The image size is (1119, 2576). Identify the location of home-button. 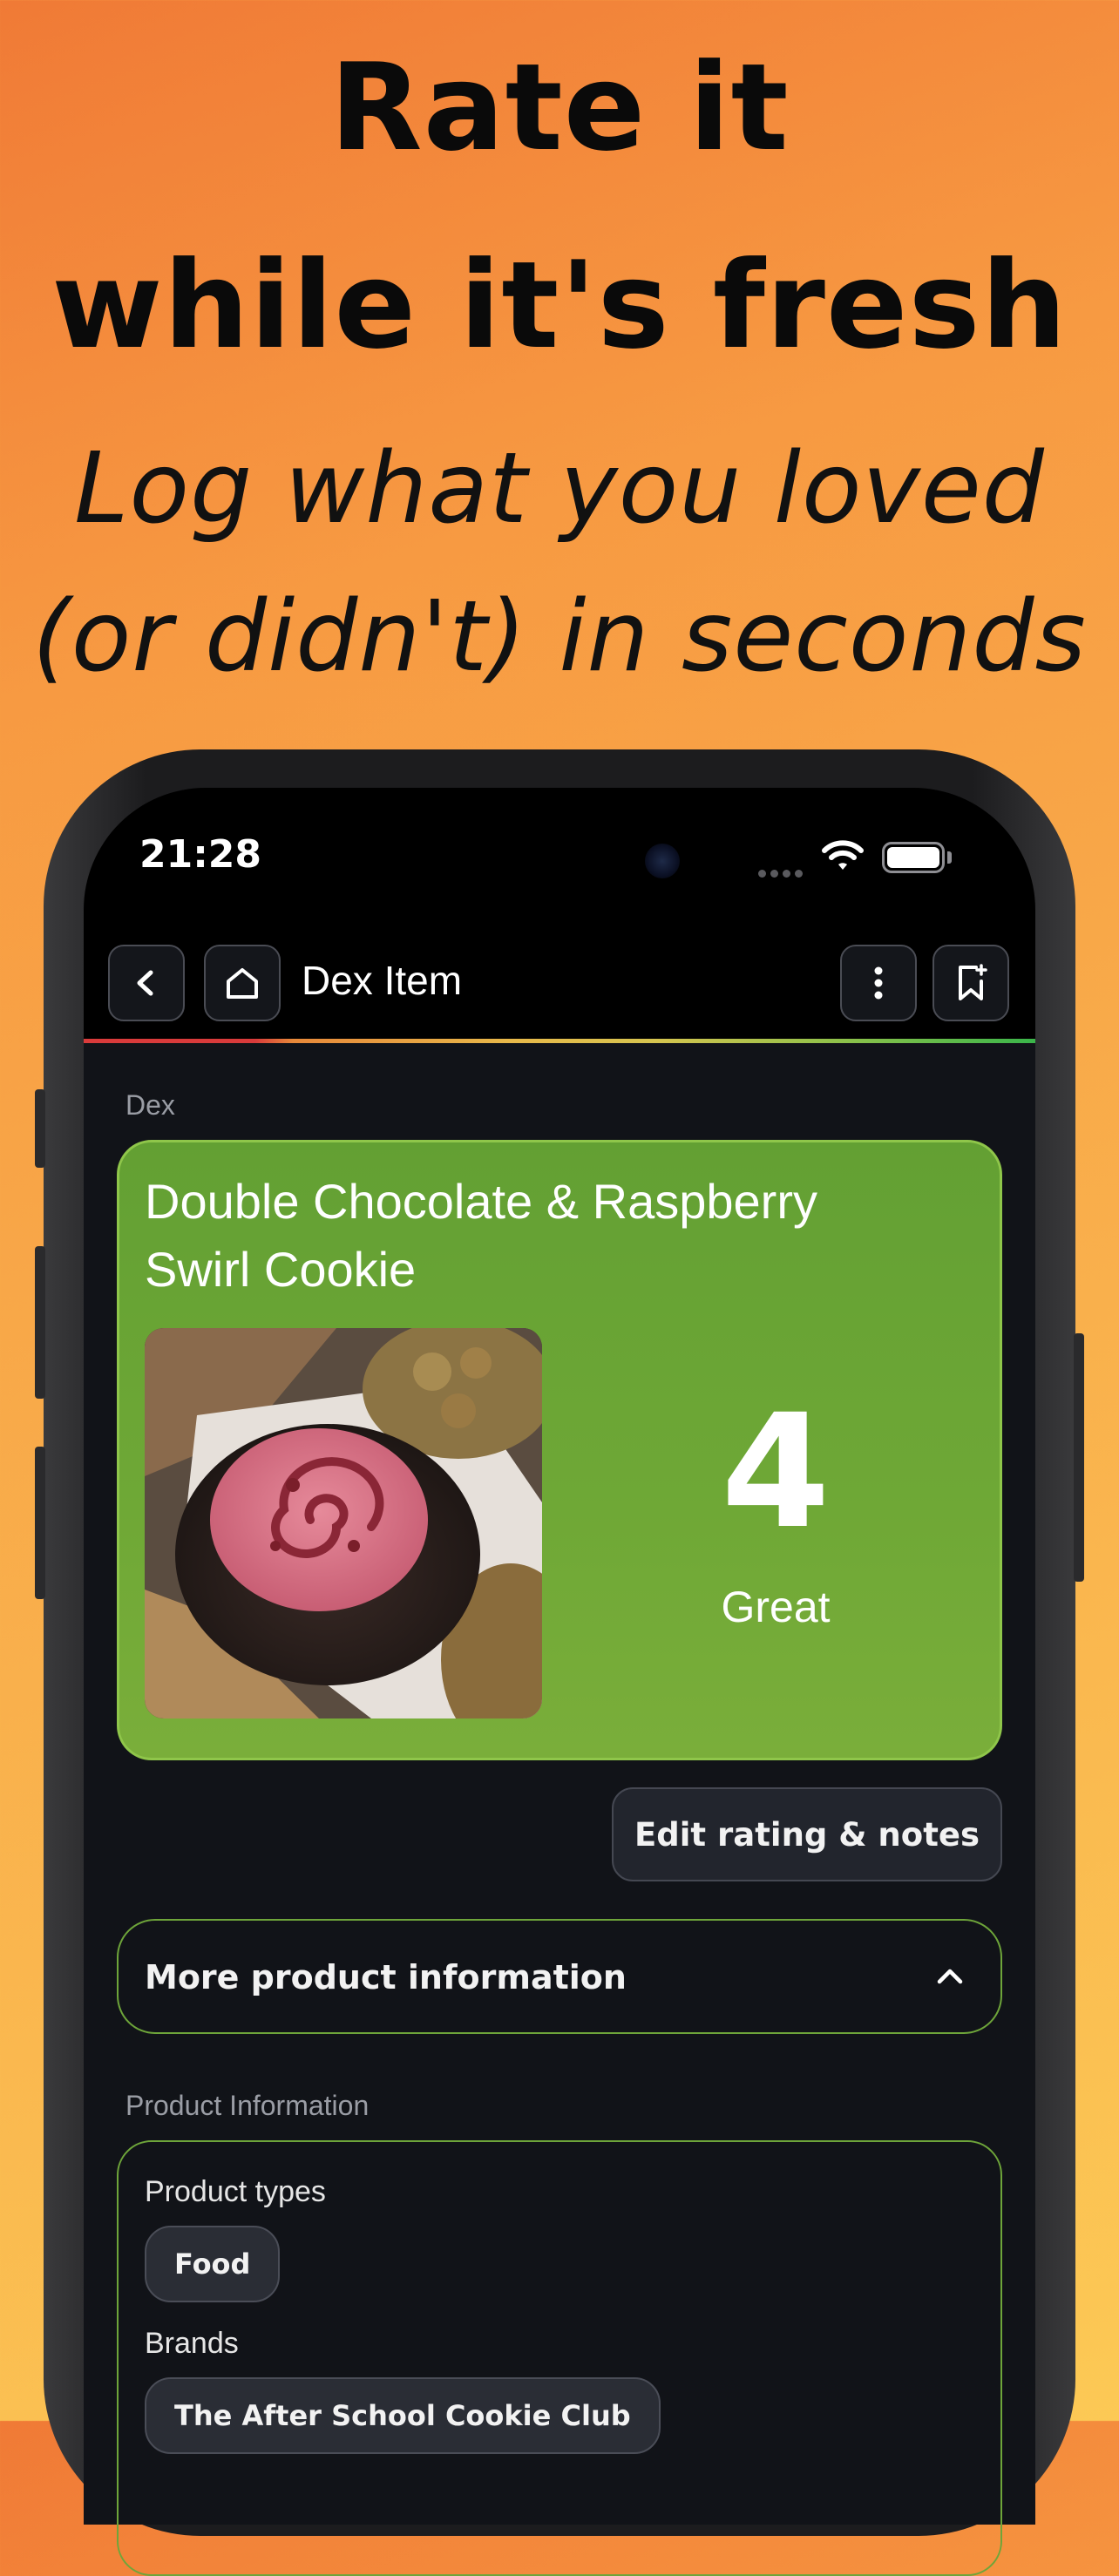
(243, 983).